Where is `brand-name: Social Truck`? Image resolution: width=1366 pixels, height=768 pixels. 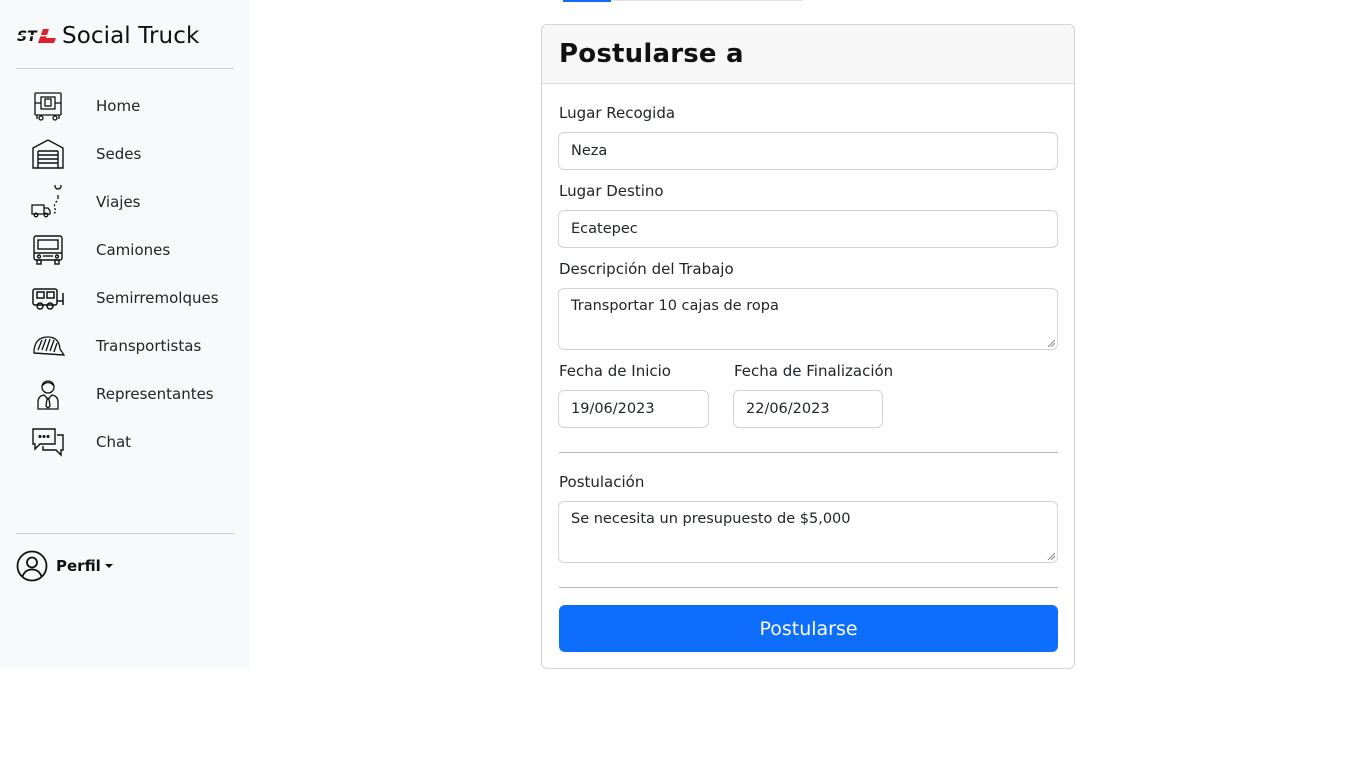
brand-name: Social Truck is located at coordinates (131, 36).